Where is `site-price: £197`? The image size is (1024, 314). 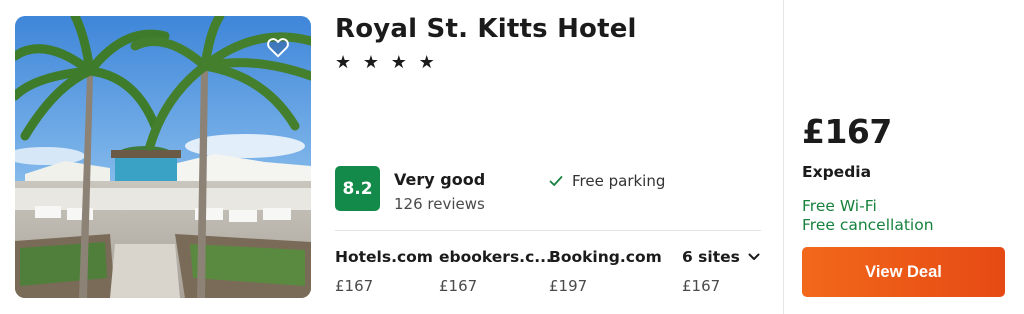 site-price: £197 is located at coordinates (568, 286).